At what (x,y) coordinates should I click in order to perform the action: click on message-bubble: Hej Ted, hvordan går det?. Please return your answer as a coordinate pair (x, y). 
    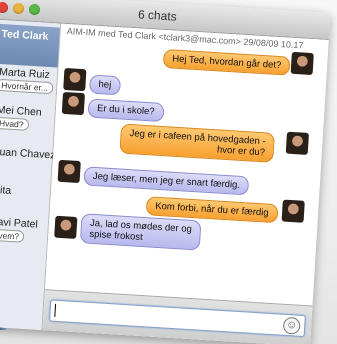
    Looking at the image, I should click on (226, 62).